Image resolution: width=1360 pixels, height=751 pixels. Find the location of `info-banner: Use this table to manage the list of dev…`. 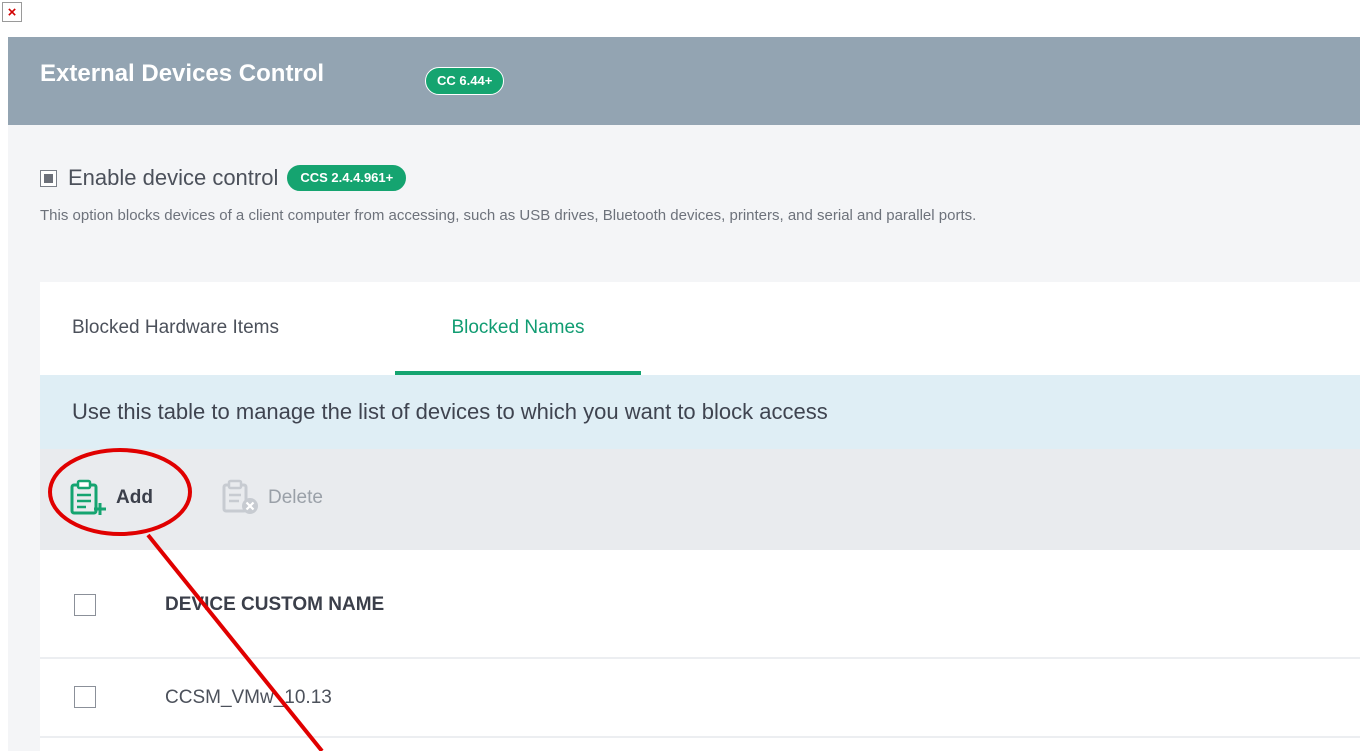

info-banner: Use this table to manage the list of dev… is located at coordinates (700, 412).